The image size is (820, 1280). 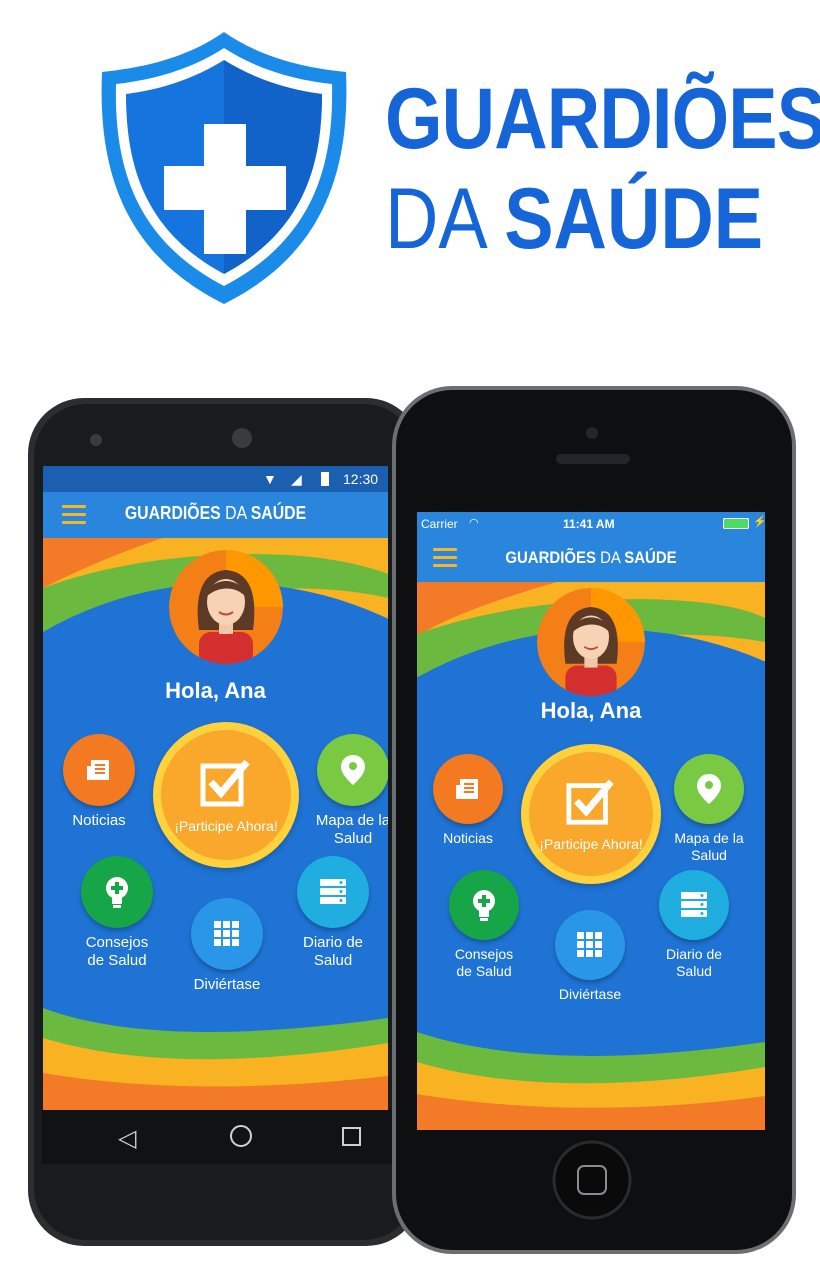 I want to click on android-app-bar: GUARDIÕES DA SAÚDE, so click(x=215, y=515).